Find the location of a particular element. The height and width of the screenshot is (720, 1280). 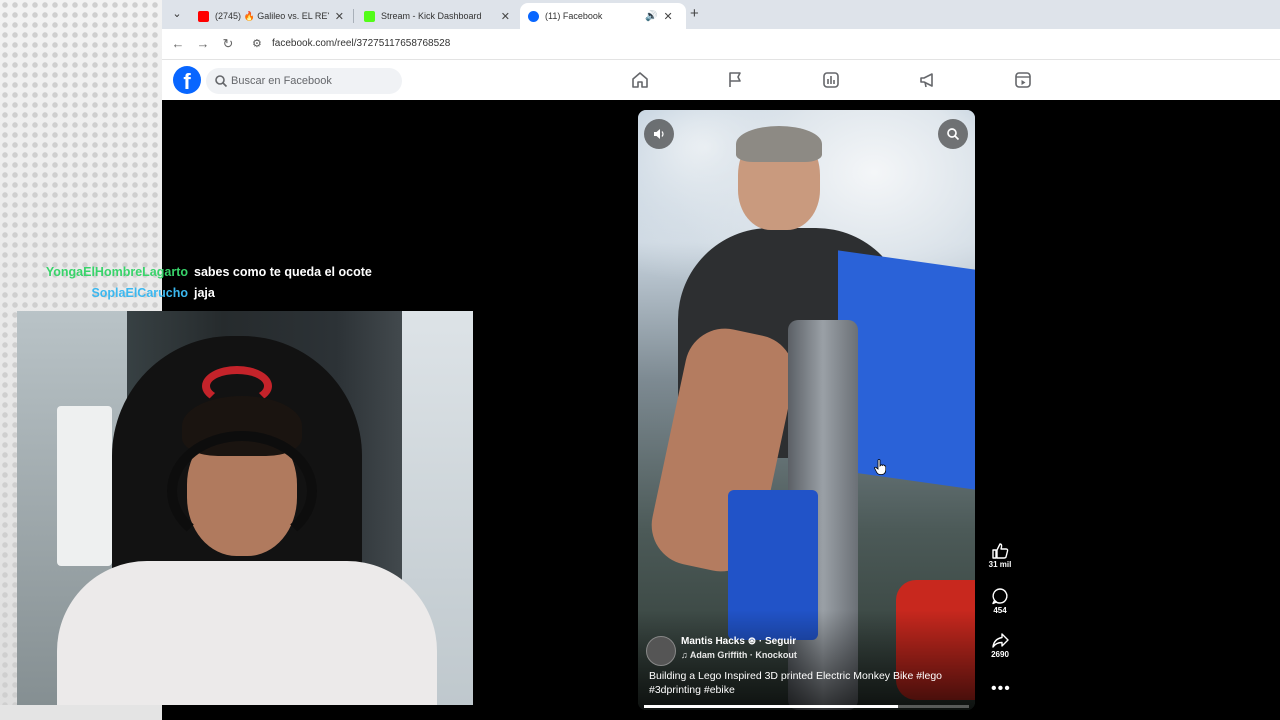

kick-icon is located at coordinates (369, 16).